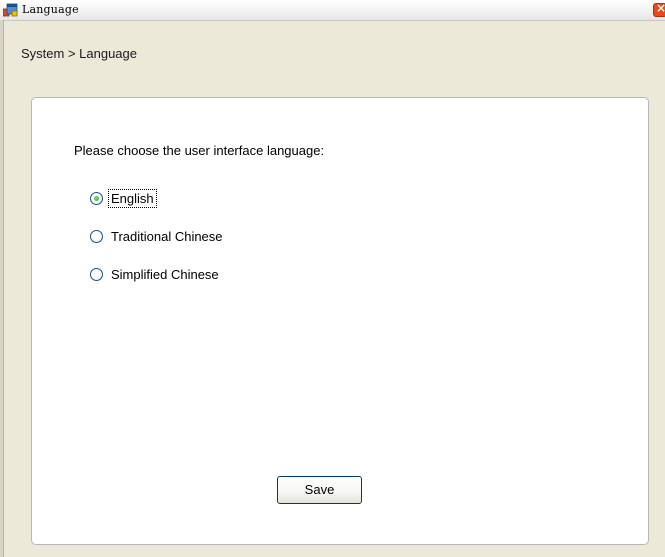  What do you see at coordinates (167, 236) in the screenshot?
I see `radio-label-traditional-chinese: Traditional Chinese` at bounding box center [167, 236].